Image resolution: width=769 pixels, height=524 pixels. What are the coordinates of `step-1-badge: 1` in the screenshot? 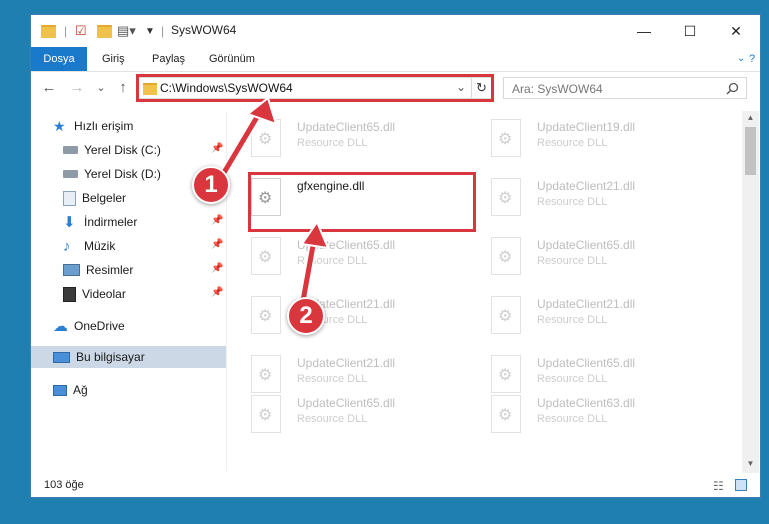 It's located at (211, 185).